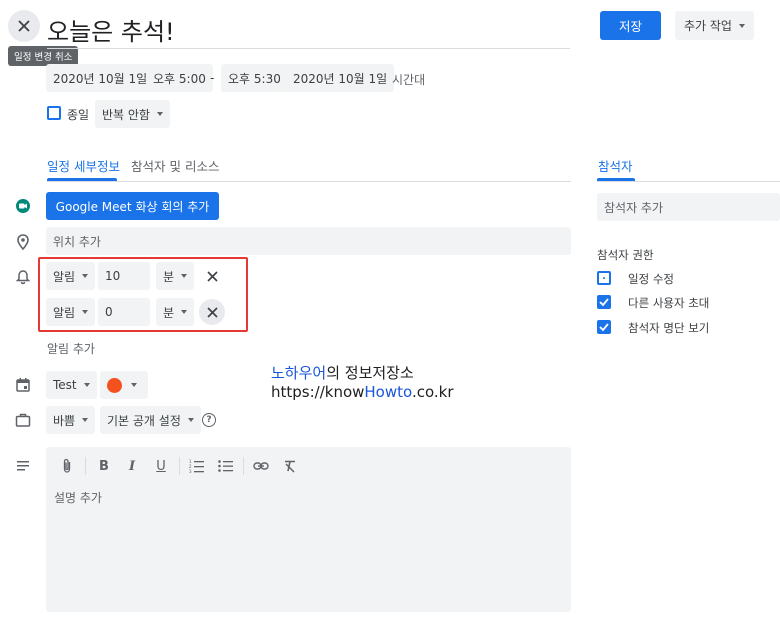 Image resolution: width=780 pixels, height=644 pixels. Describe the element at coordinates (408, 79) in the screenshot. I see `timezone-link: 시간대` at that location.